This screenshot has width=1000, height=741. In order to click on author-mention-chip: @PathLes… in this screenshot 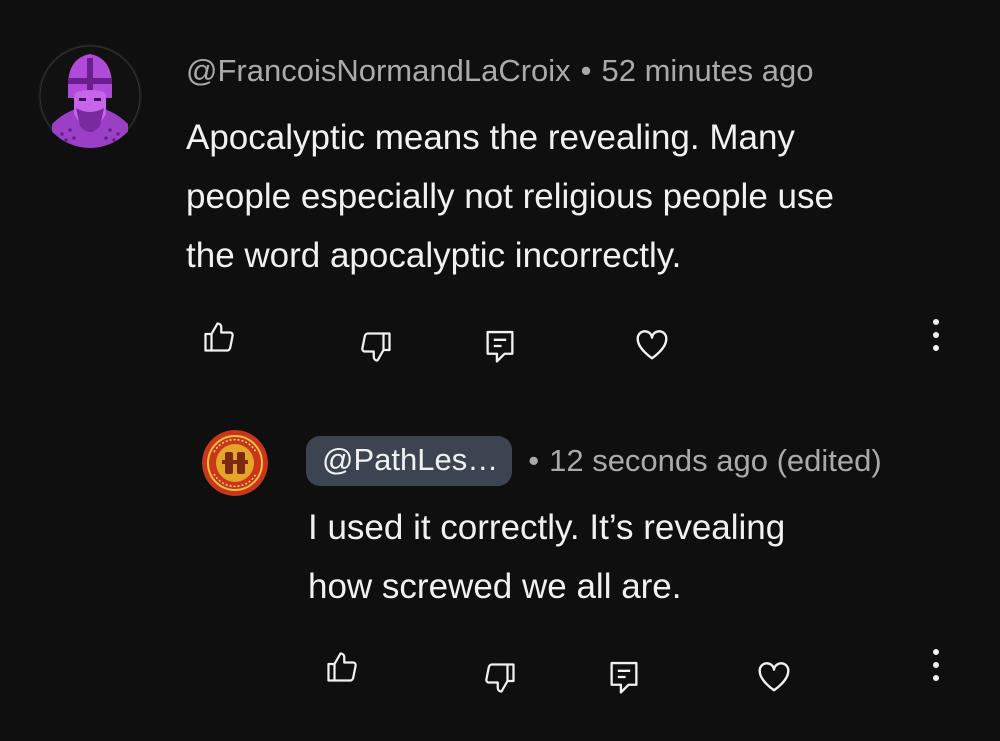, I will do `click(409, 461)`.